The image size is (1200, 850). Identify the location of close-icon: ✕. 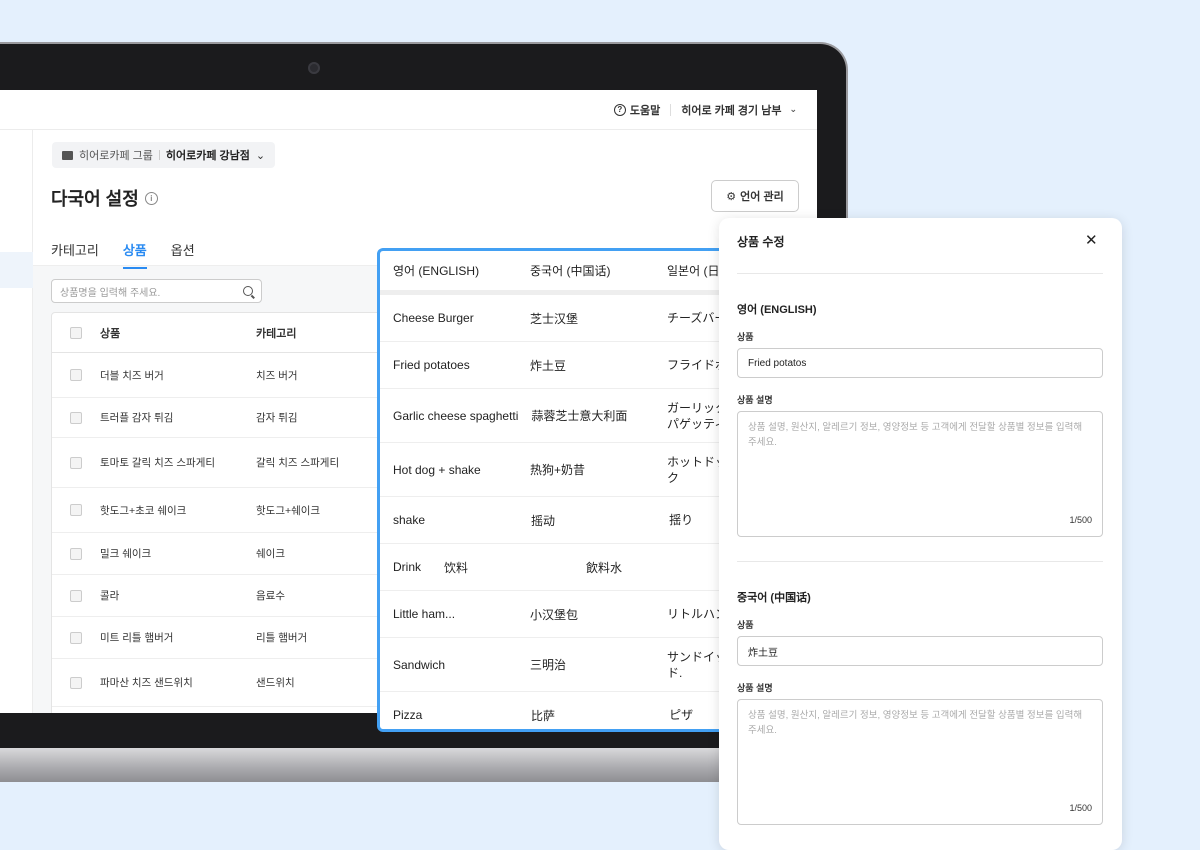
(1091, 240).